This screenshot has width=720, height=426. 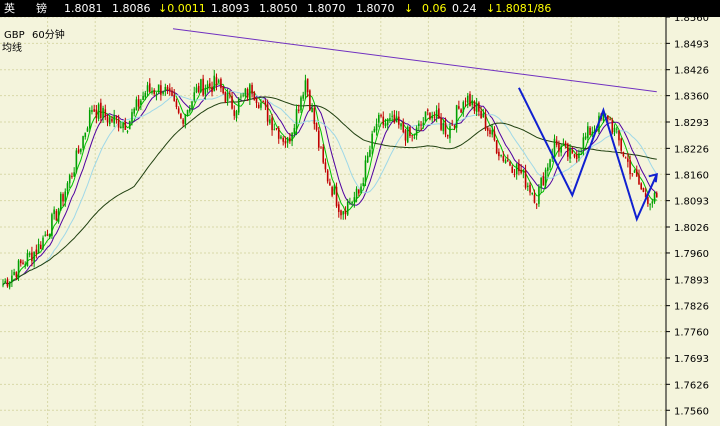 What do you see at coordinates (12, 47) in the screenshot?
I see `legend-indicator: 均线` at bounding box center [12, 47].